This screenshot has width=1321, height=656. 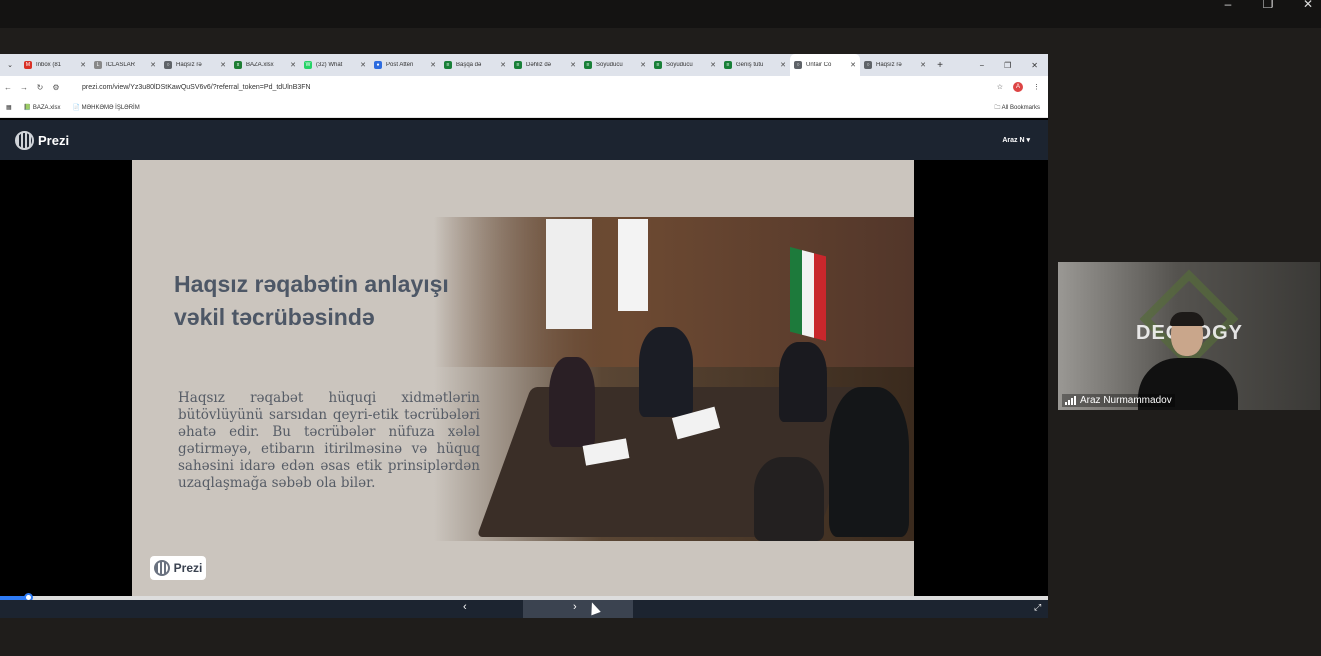 I want to click on browser-minimize-icon: −, so click(x=981, y=65).